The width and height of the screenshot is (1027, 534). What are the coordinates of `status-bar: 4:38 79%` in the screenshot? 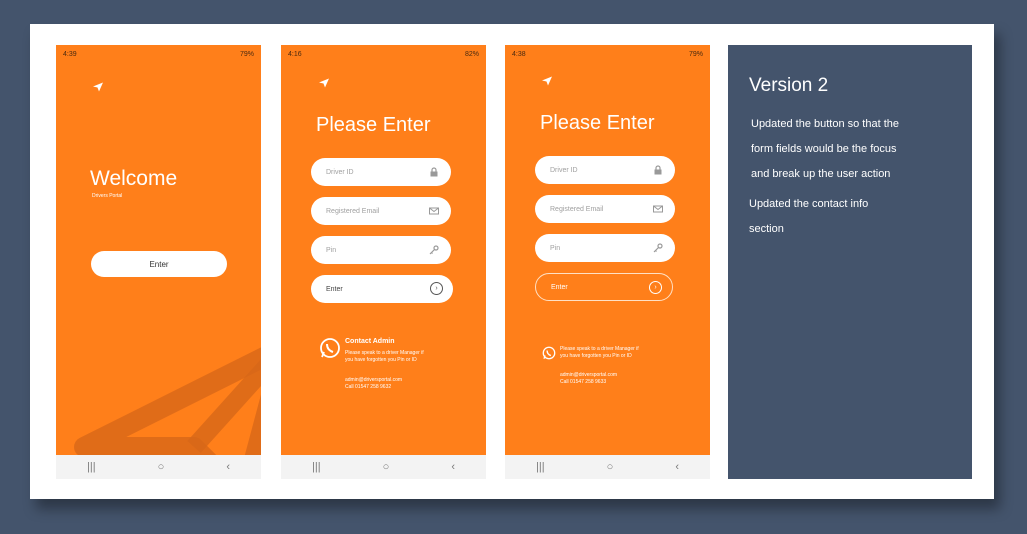 It's located at (607, 56).